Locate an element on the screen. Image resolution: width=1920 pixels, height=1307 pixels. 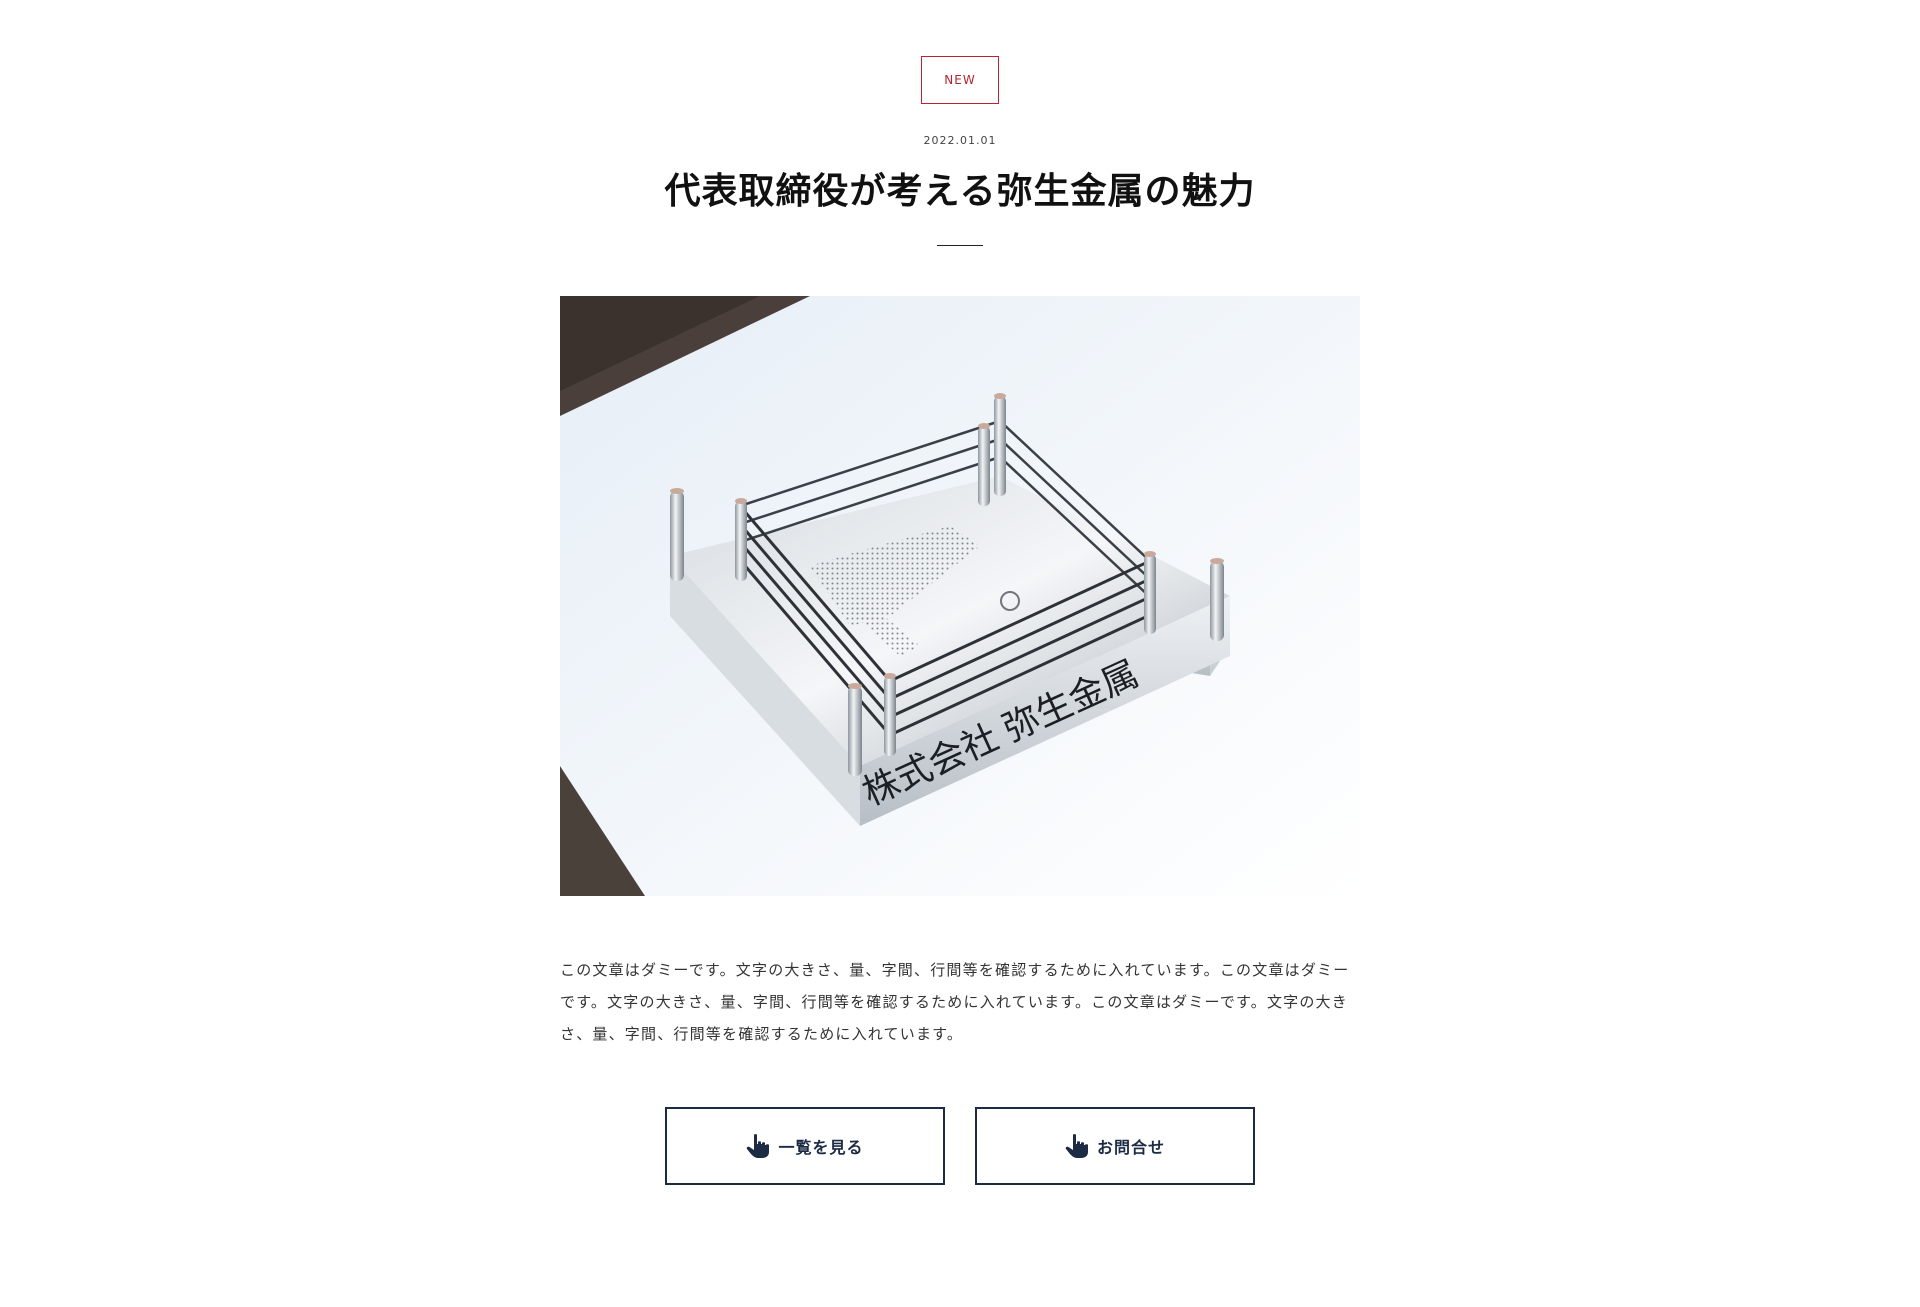
title-divider is located at coordinates (960, 245).